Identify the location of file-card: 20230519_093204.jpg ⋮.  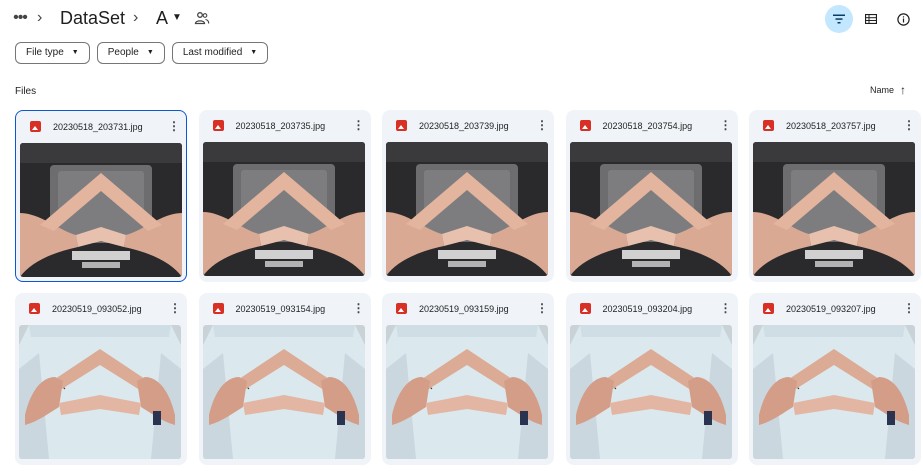
(651, 379).